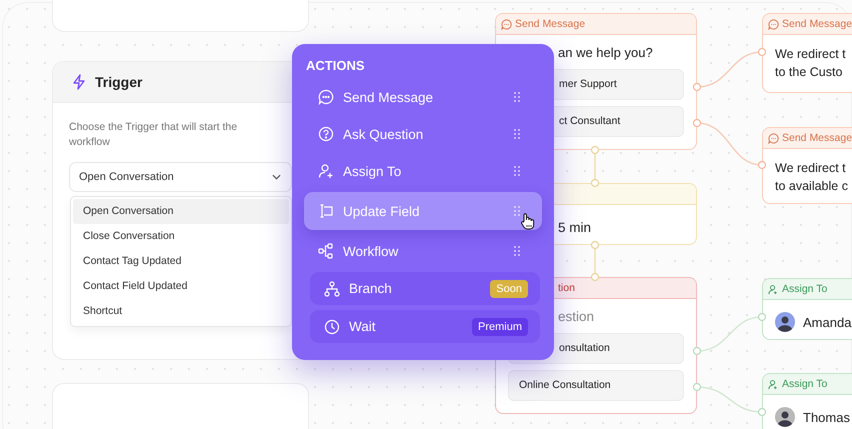 The image size is (852, 429). Describe the element at coordinates (423, 251) in the screenshot. I see `action-item: Workflow` at that location.